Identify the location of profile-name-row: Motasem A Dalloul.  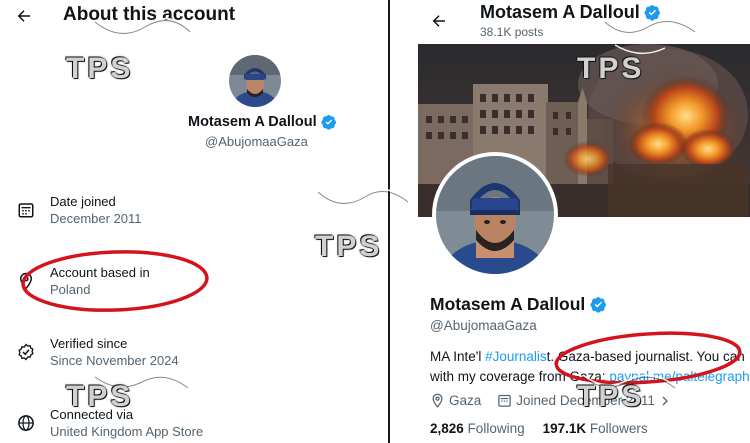
(518, 304).